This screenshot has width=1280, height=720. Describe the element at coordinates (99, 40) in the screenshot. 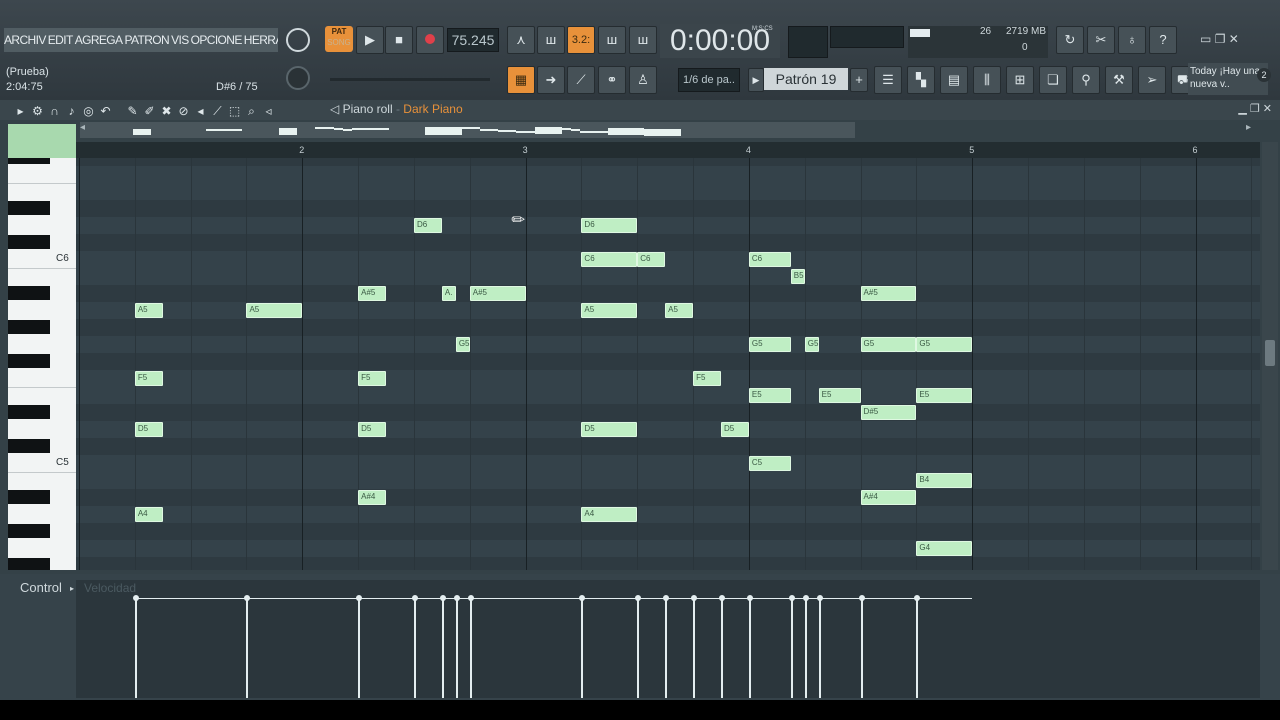

I see `menu-agregar: AGREGA` at that location.